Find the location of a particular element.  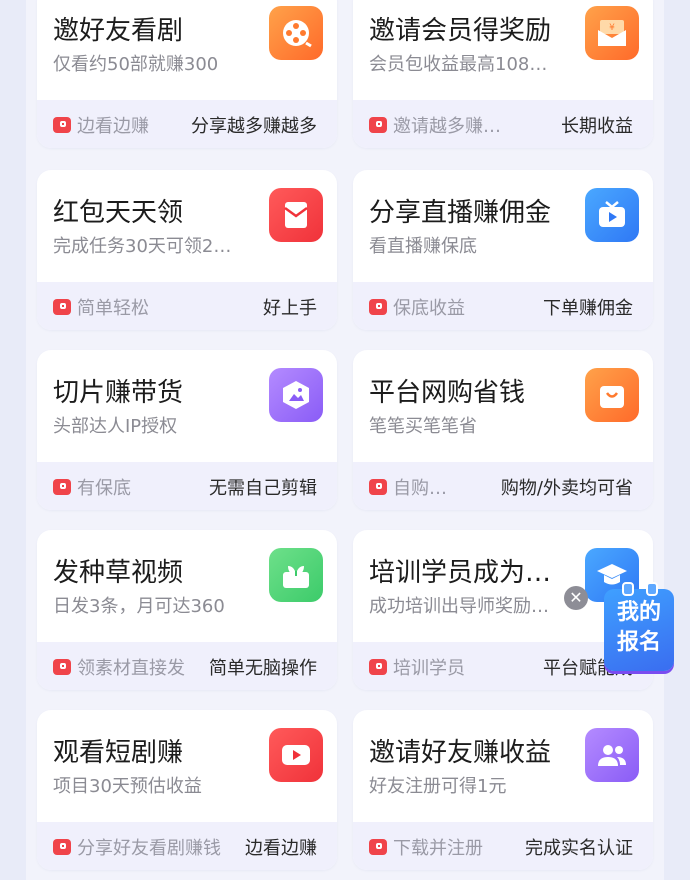

card-tag: 培训学员 is located at coordinates (429, 668).